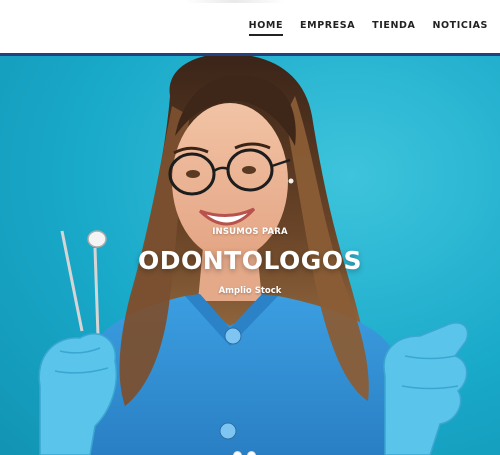  What do you see at coordinates (250, 260) in the screenshot?
I see `hero-title: ODONTOLOGOS` at bounding box center [250, 260].